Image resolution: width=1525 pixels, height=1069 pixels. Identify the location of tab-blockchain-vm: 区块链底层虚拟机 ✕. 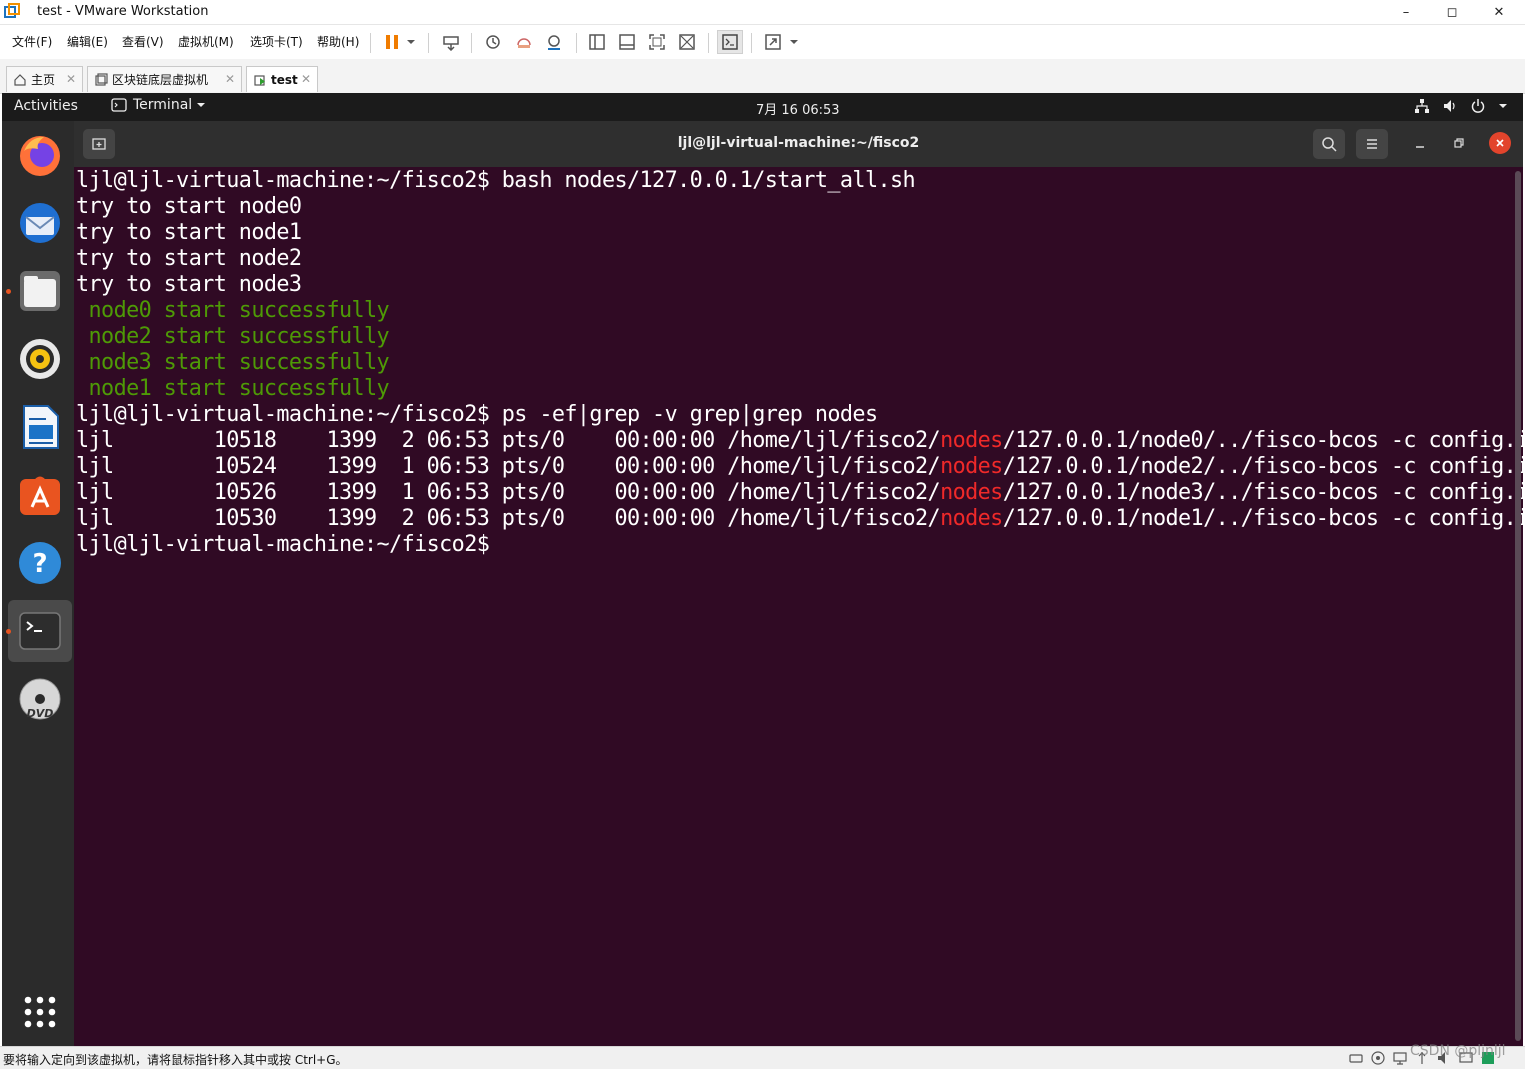
(164, 79).